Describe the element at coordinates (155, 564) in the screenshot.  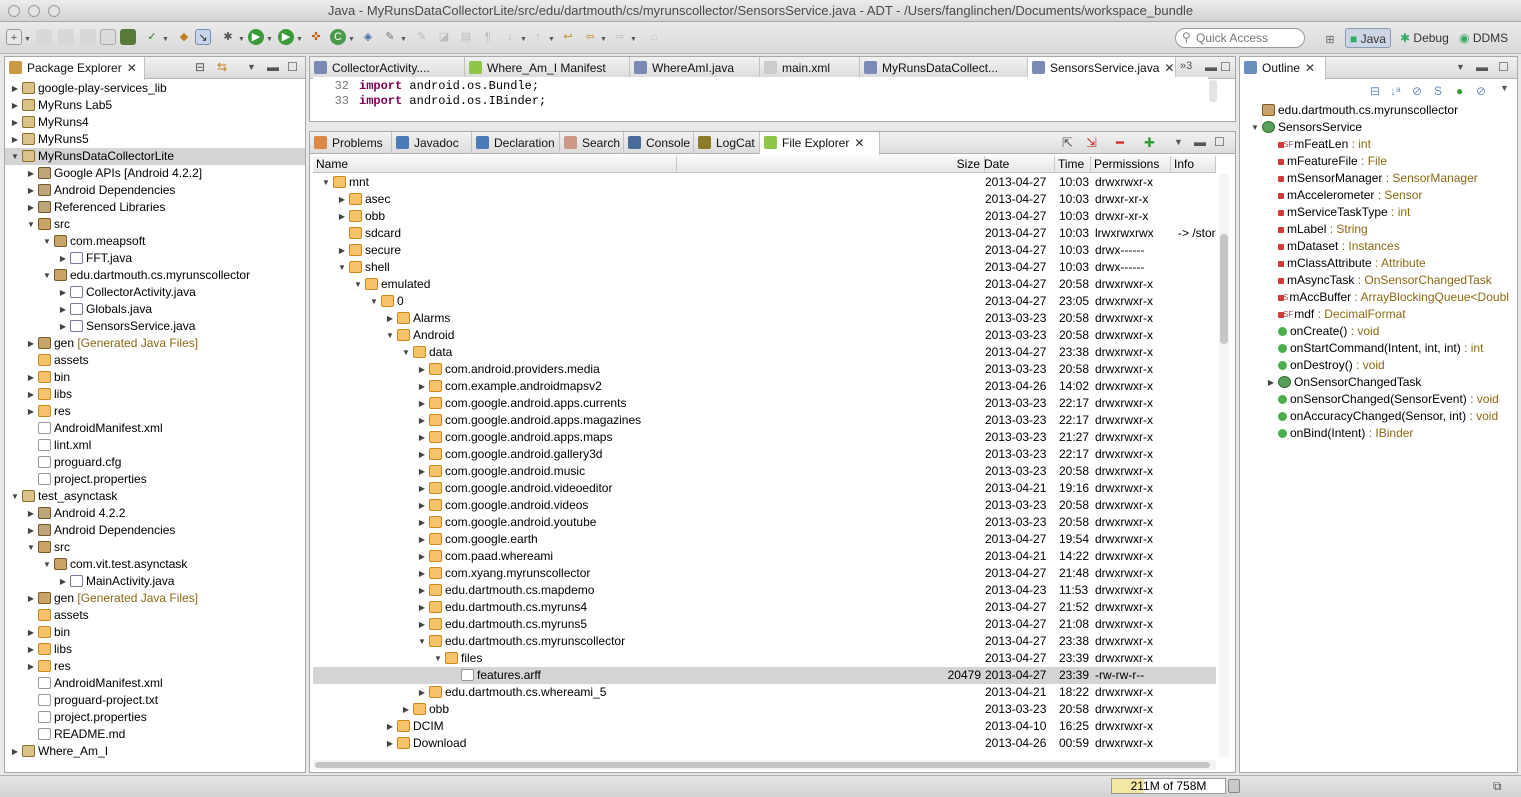
I see `tree-item: ▼ com.vit.test.asynctask` at that location.